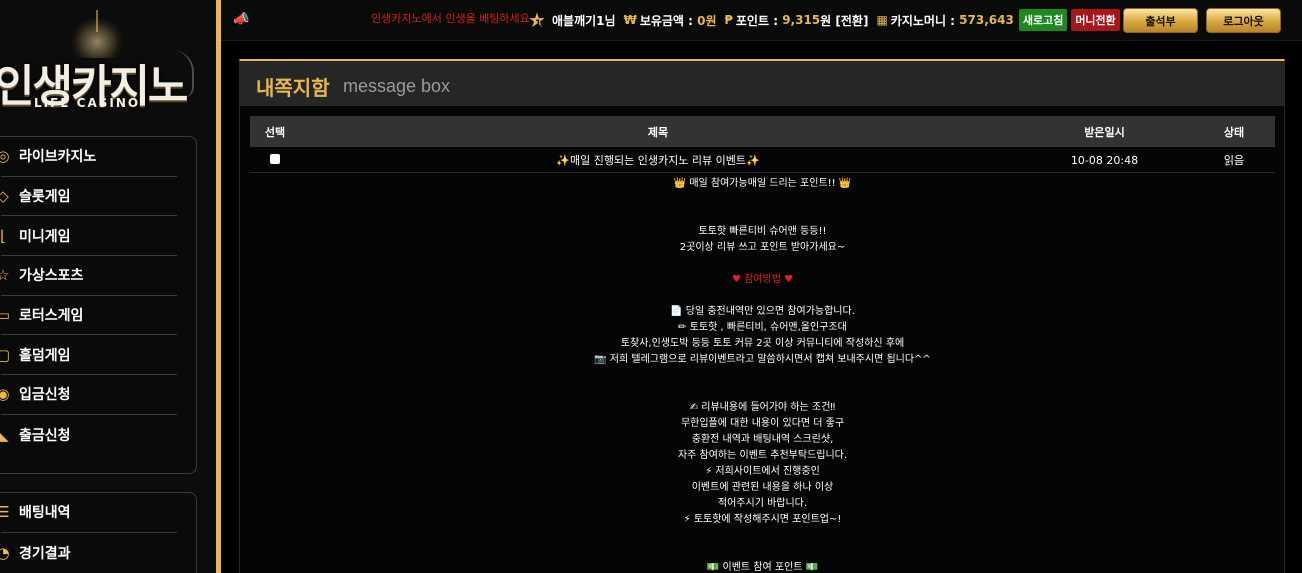 The height and width of the screenshot is (573, 1302). What do you see at coordinates (4, 434) in the screenshot?
I see `withdraw-icon: ◣` at bounding box center [4, 434].